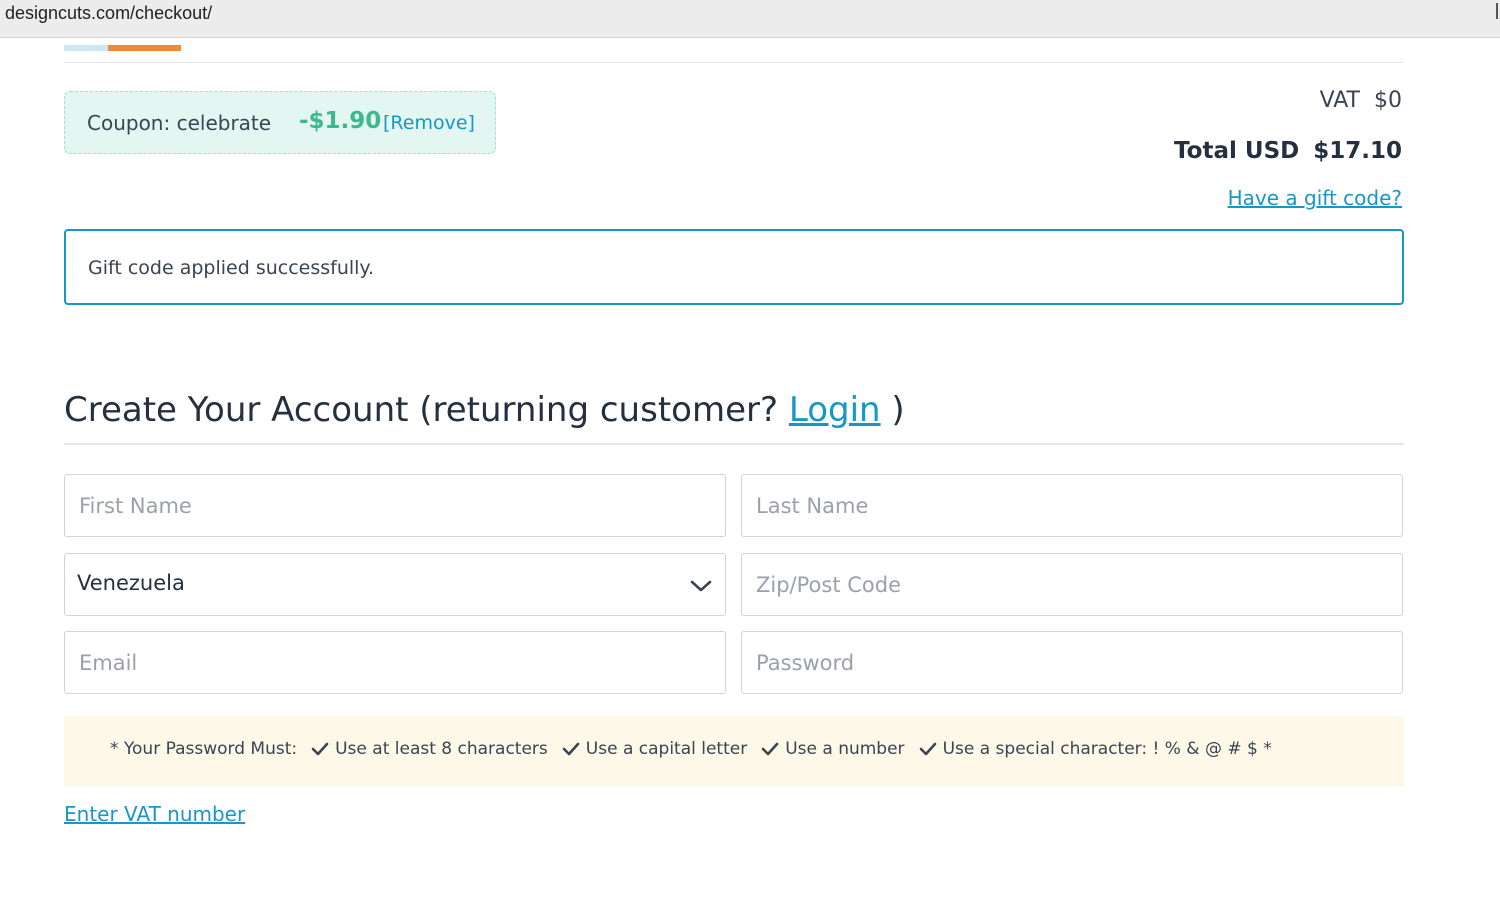  What do you see at coordinates (340, 121) in the screenshot?
I see `coupon-amount: -$1.90` at bounding box center [340, 121].